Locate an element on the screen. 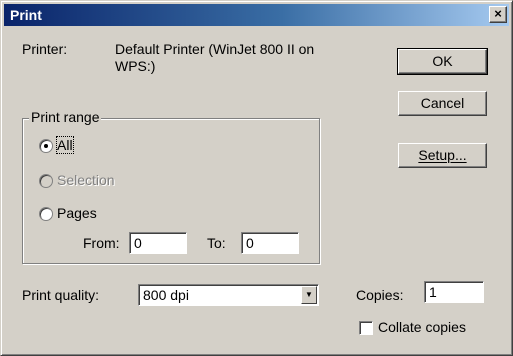  print-quality-label: Print quality: is located at coordinates (61, 295).